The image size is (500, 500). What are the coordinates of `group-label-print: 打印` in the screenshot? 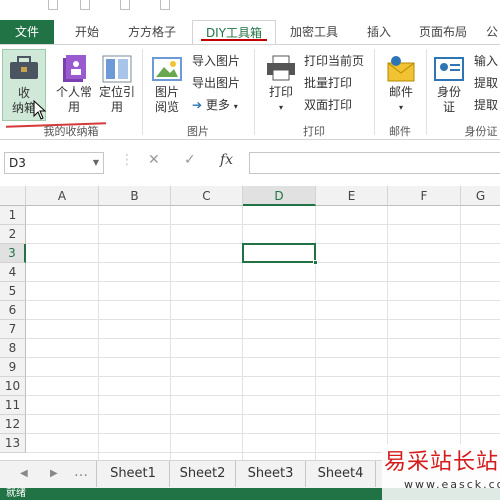 It's located at (314, 131).